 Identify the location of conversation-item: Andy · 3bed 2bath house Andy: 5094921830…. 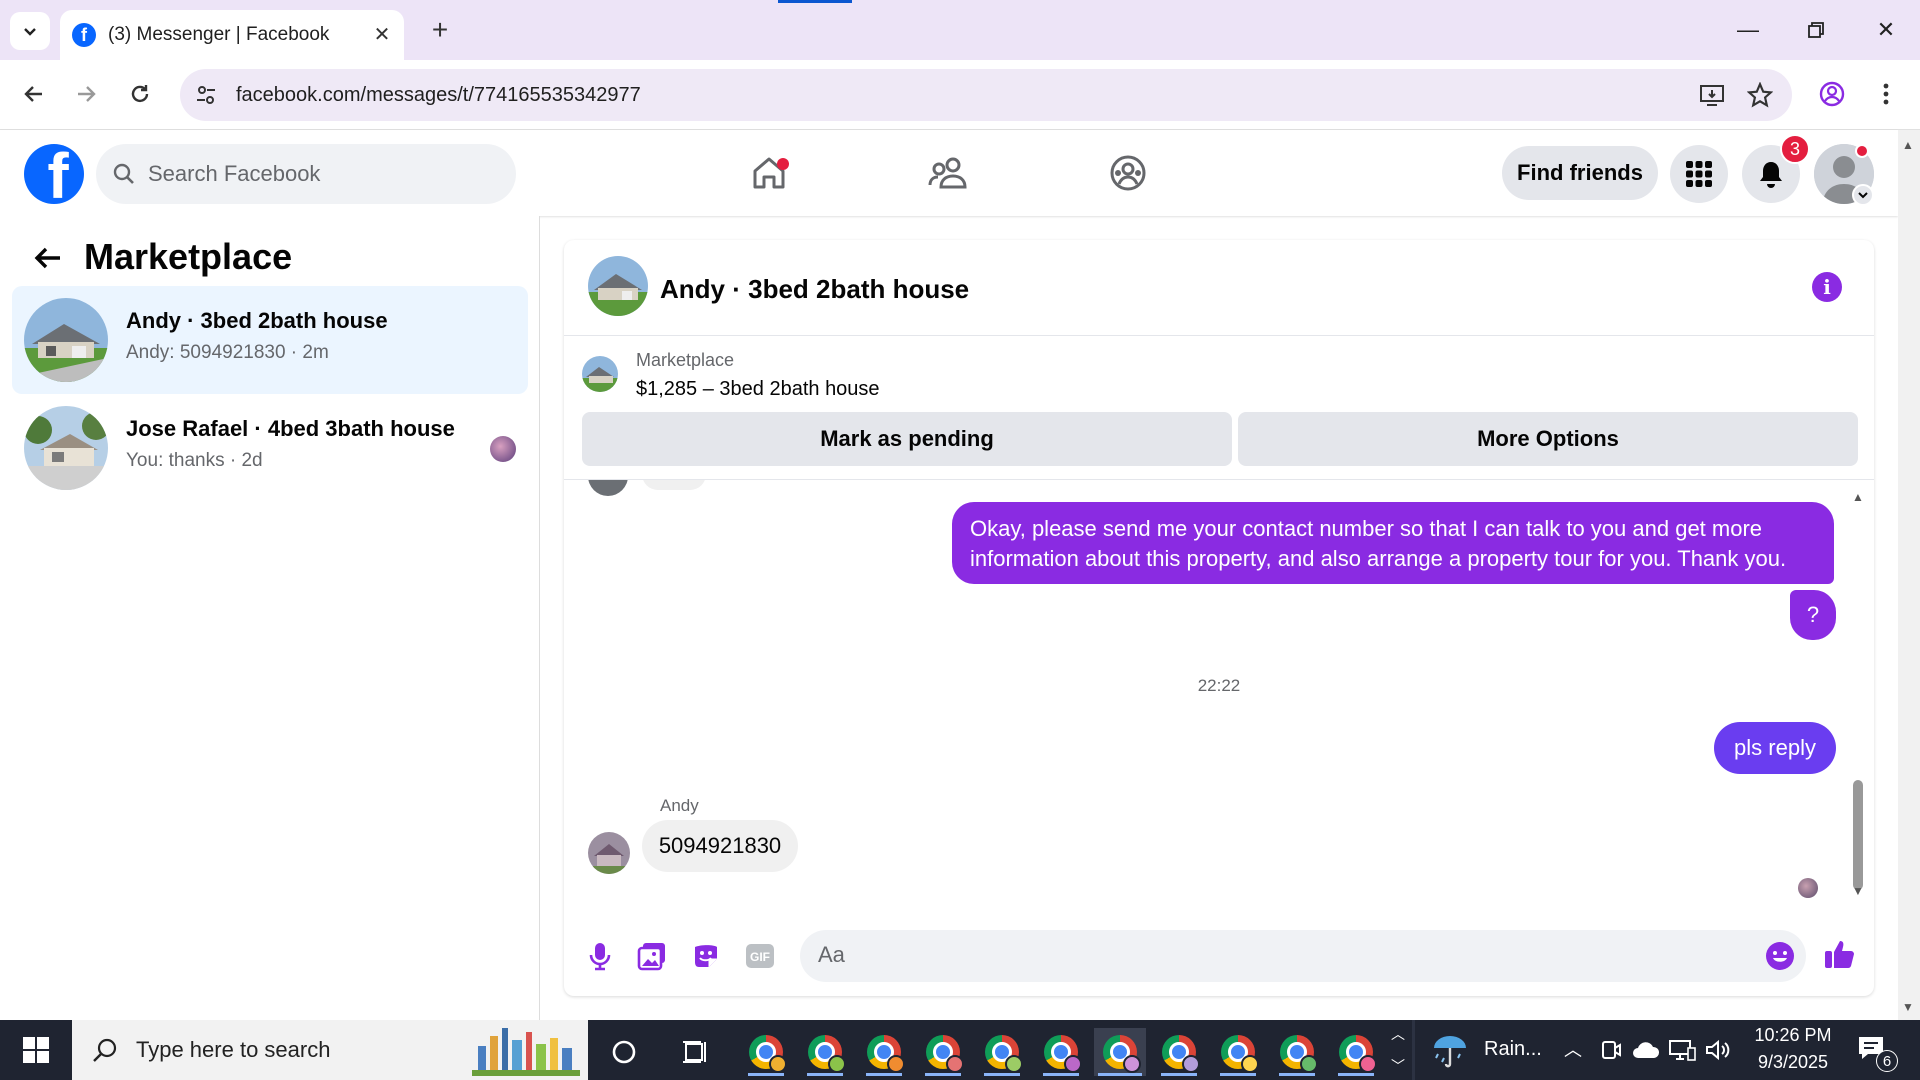
(270, 340).